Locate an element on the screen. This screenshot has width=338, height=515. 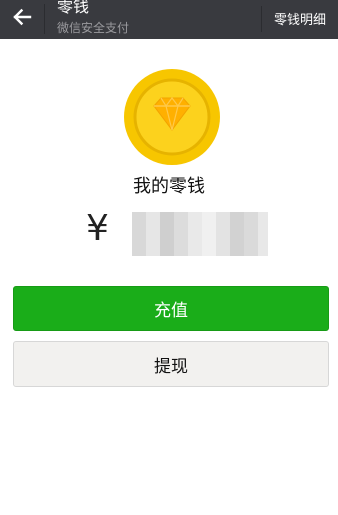
back-button is located at coordinates (22, 17).